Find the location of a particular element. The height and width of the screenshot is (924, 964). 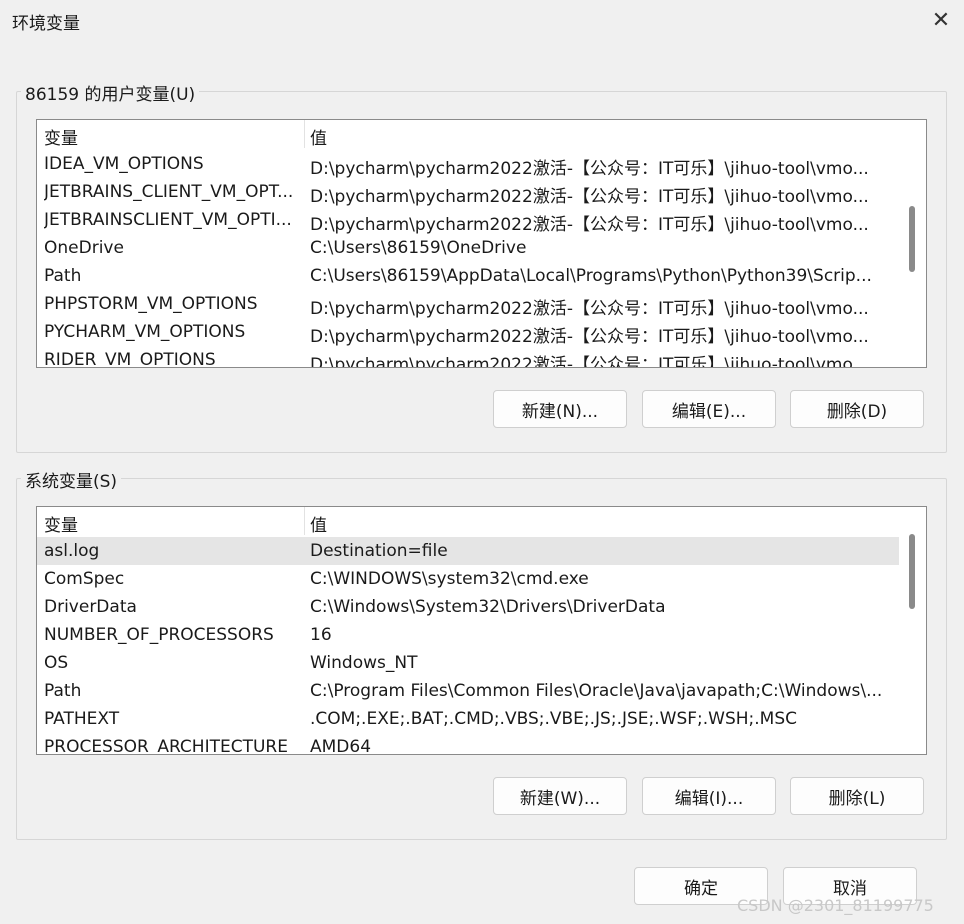

variable-name: PROCESSOR_ARCHITECTURE is located at coordinates (166, 746).